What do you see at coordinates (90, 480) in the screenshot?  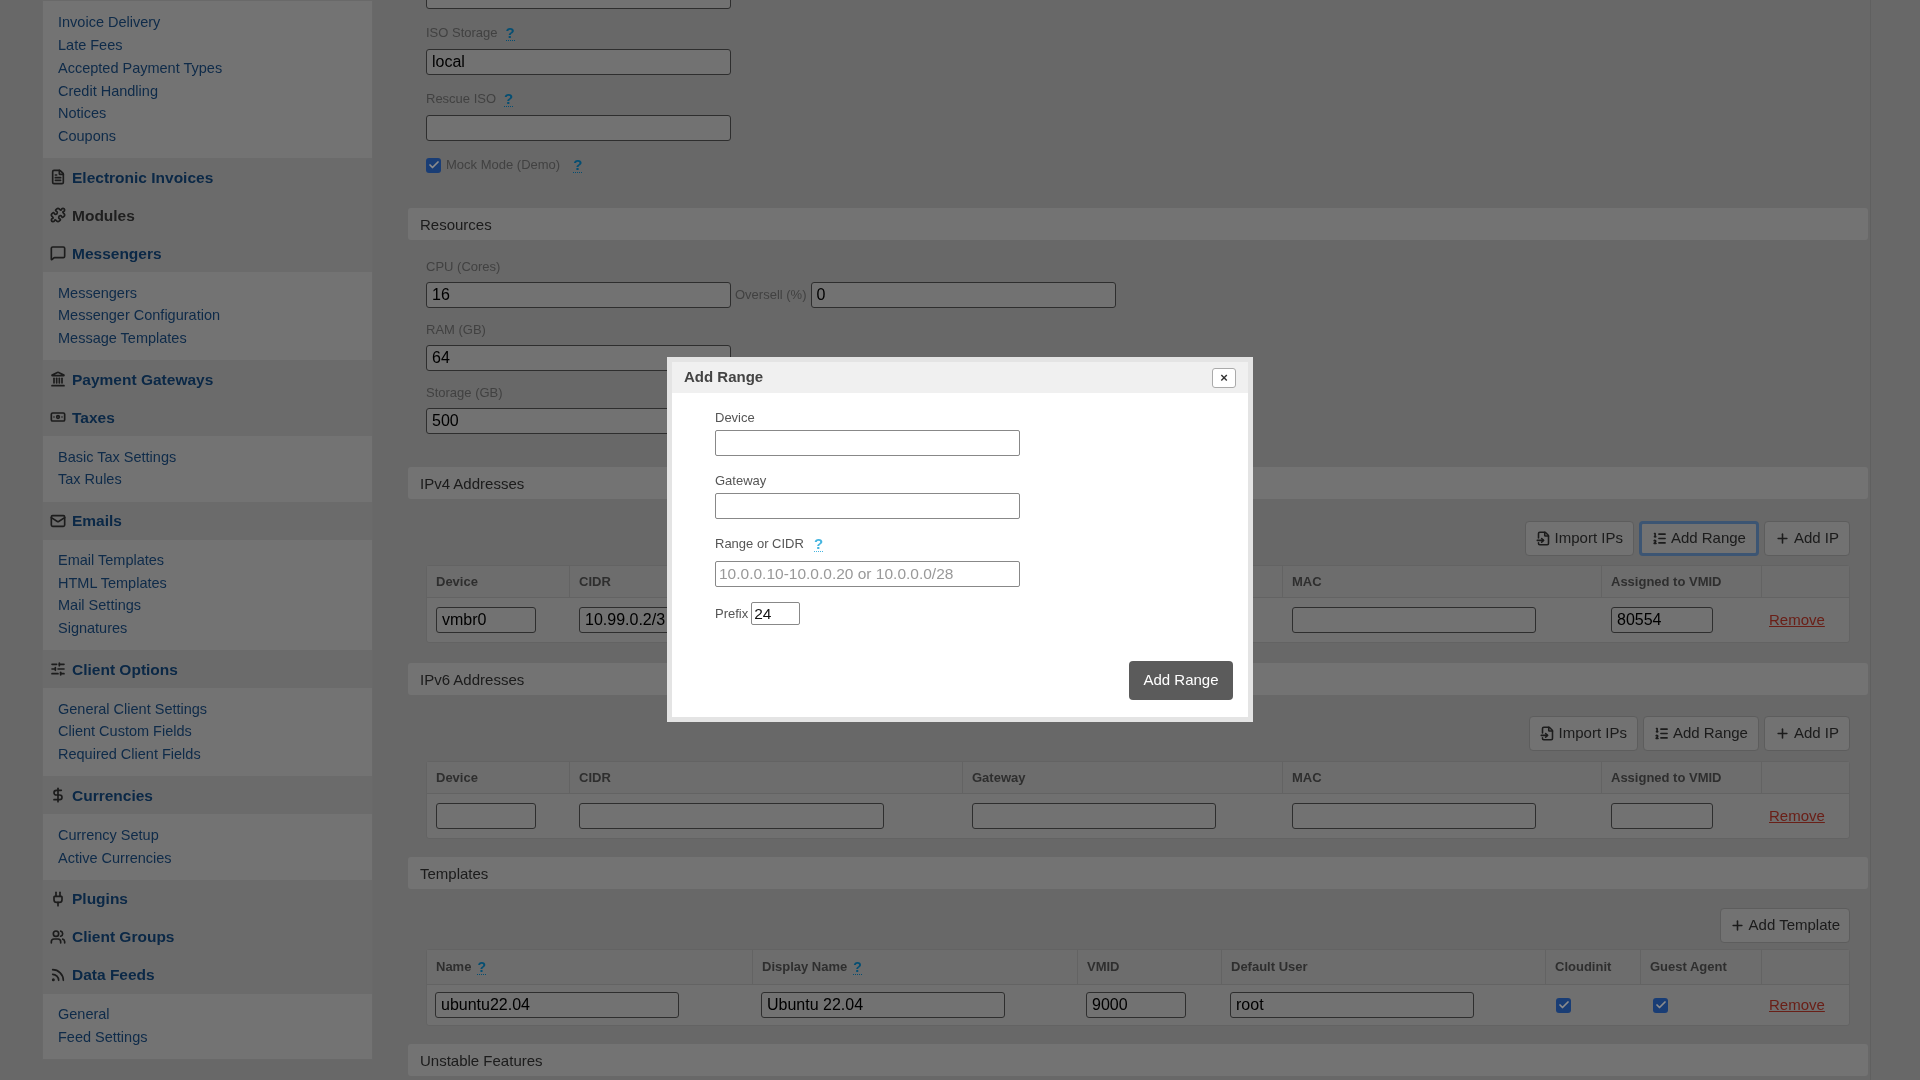 I see `sidebar-link: Tax Rules` at bounding box center [90, 480].